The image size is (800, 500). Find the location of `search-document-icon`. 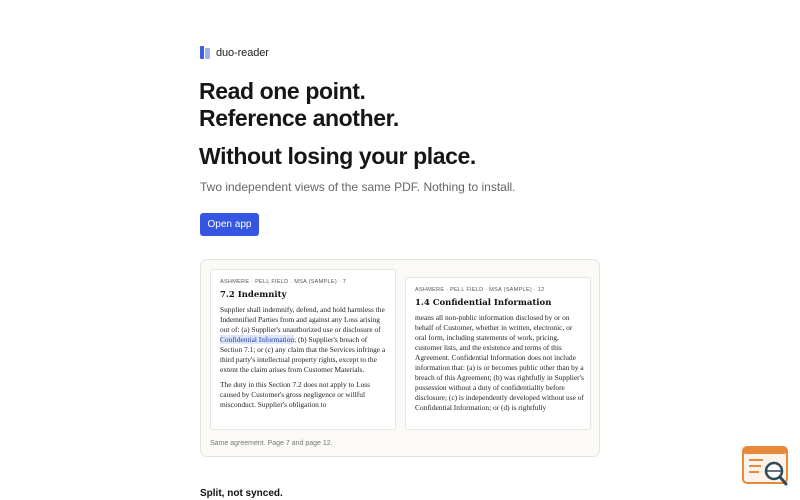

search-document-icon is located at coordinates (765, 466).